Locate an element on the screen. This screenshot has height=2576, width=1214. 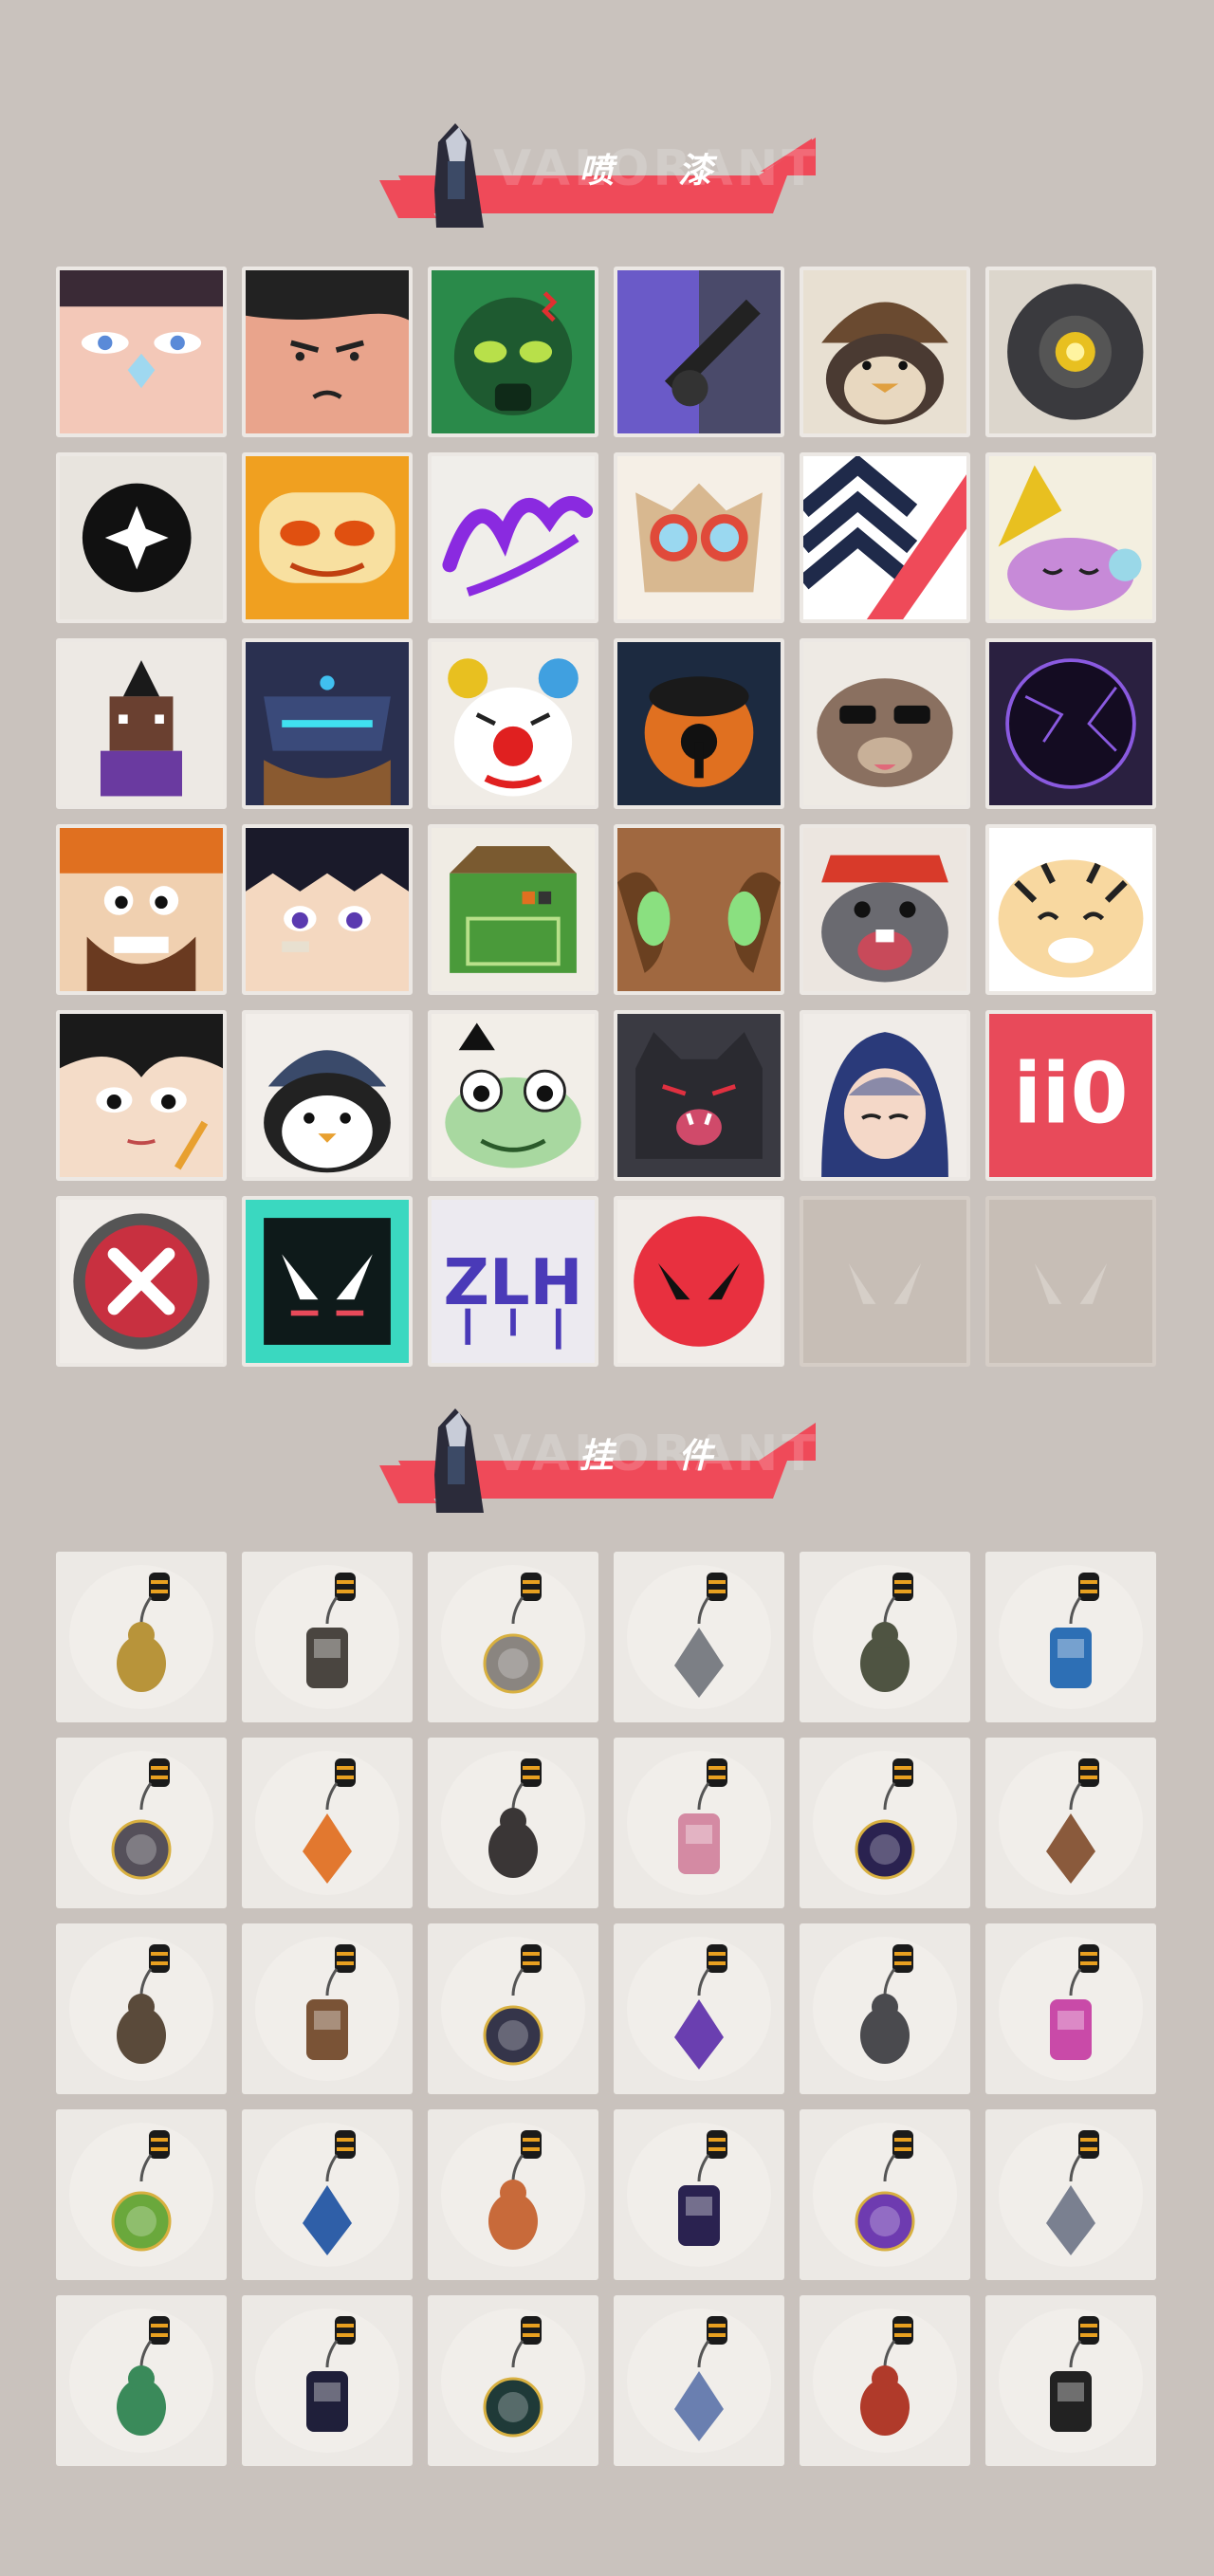
spray-clown-icon is located at coordinates (513, 723).